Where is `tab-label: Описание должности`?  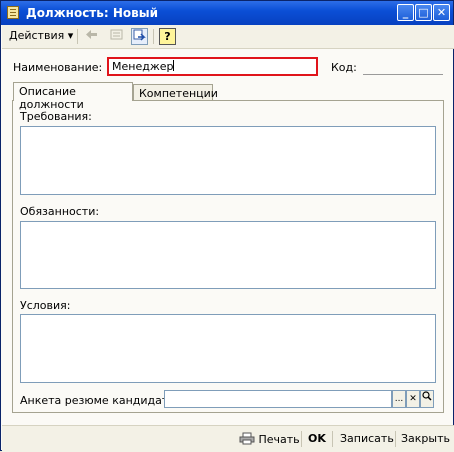 tab-label: Описание должности is located at coordinates (51, 98).